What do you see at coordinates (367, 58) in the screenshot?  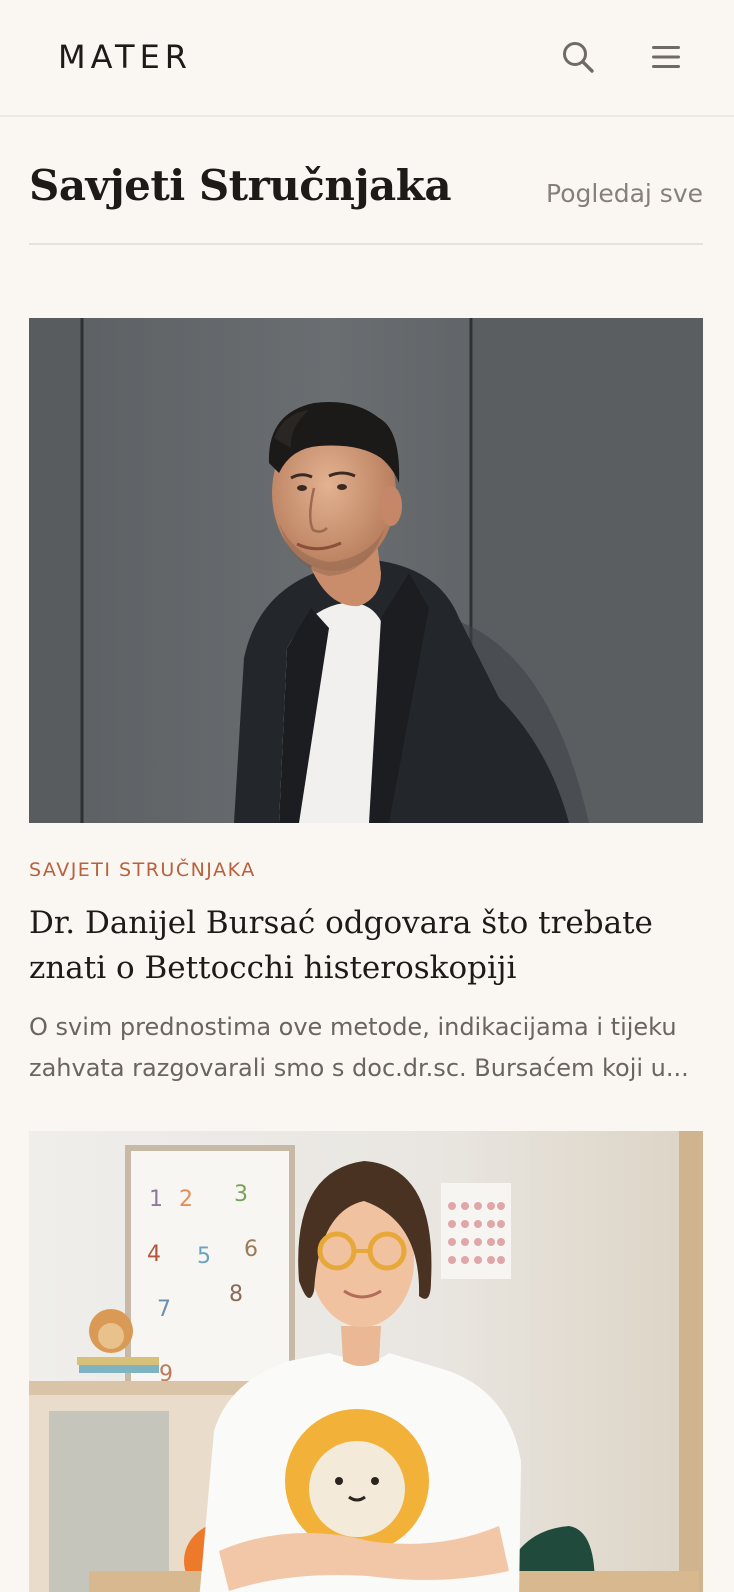 I see `top-bar: MATER` at bounding box center [367, 58].